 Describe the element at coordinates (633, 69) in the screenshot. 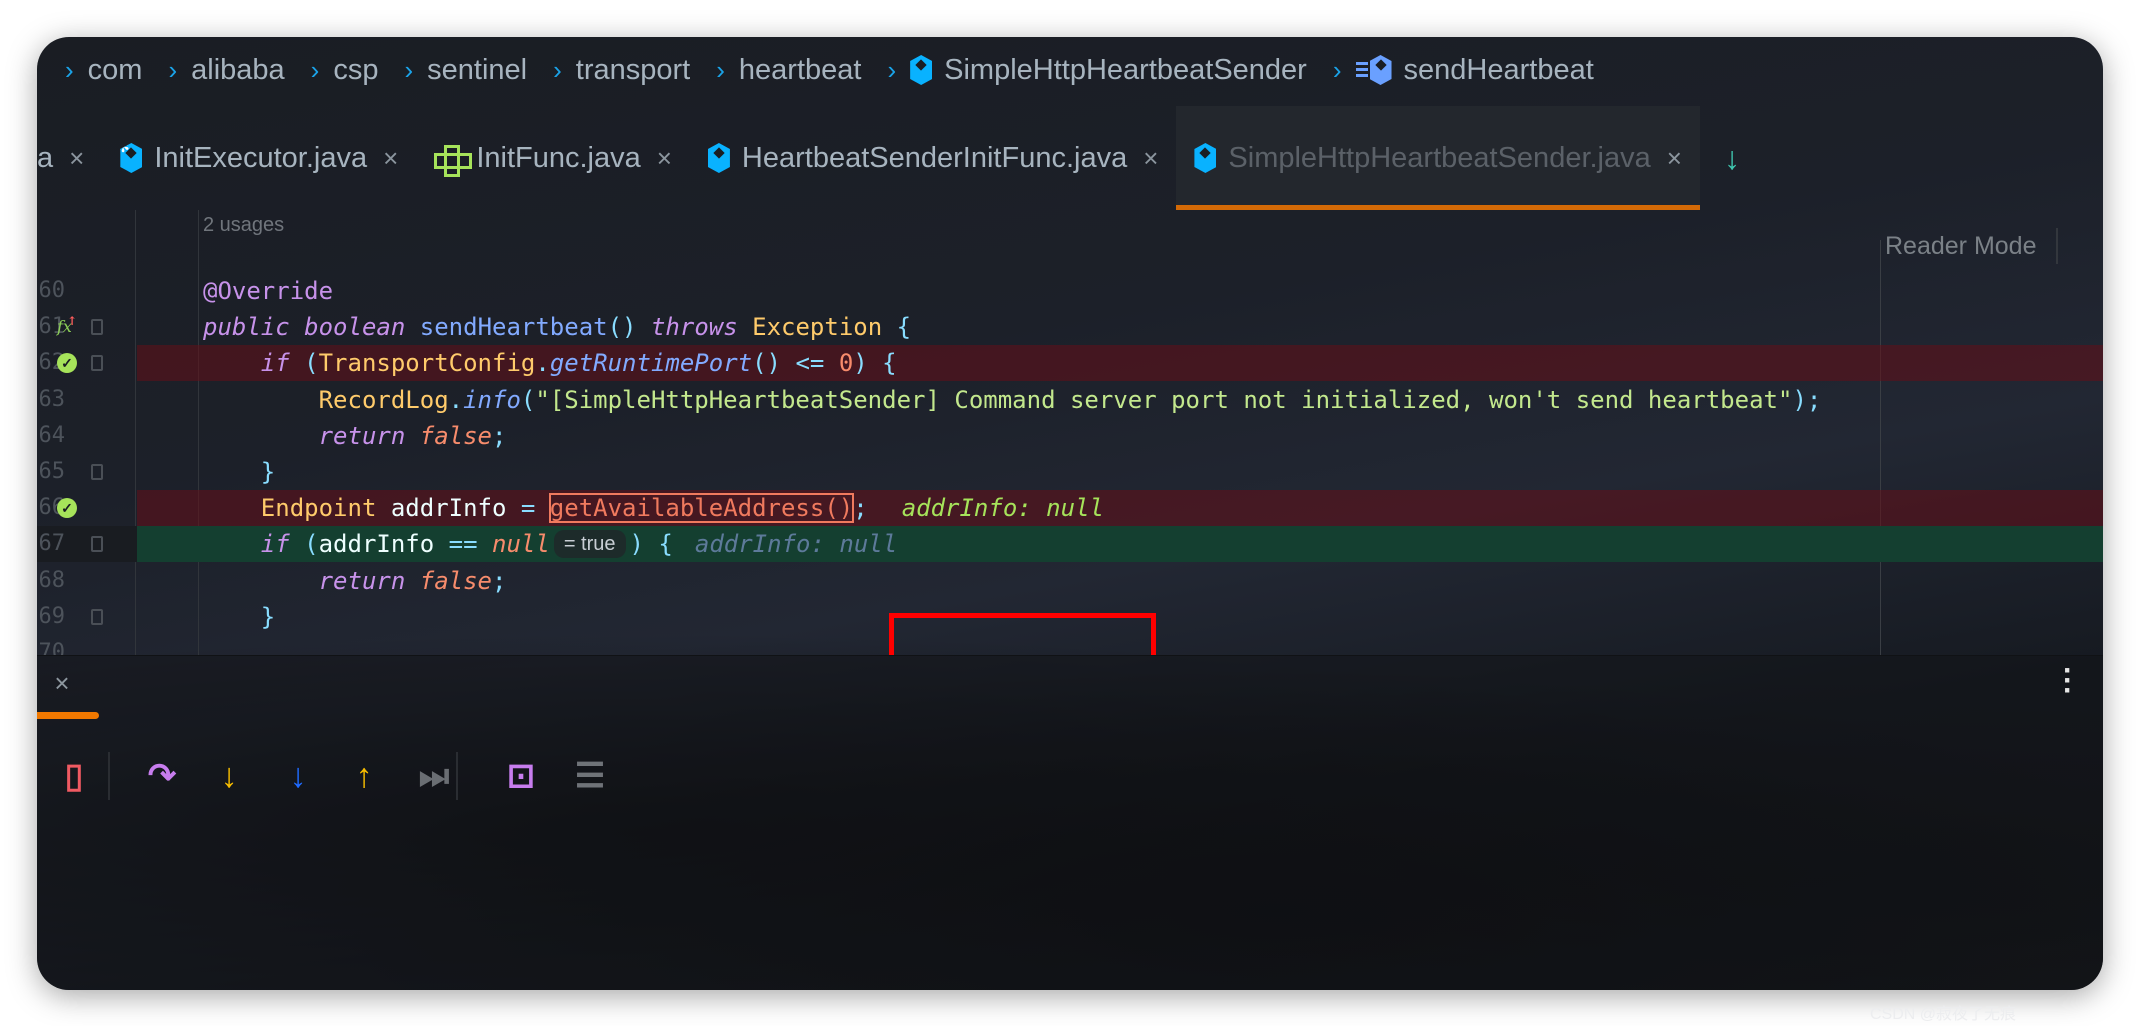

I see `breadcrumb-label: transport` at that location.